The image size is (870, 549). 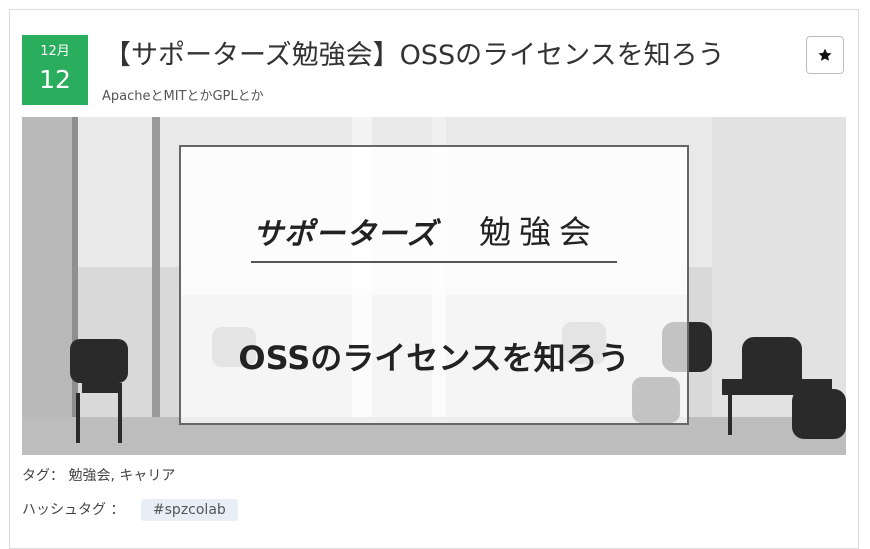 I want to click on hero-headline: OSSのライセンスを知ろう, so click(x=434, y=358).